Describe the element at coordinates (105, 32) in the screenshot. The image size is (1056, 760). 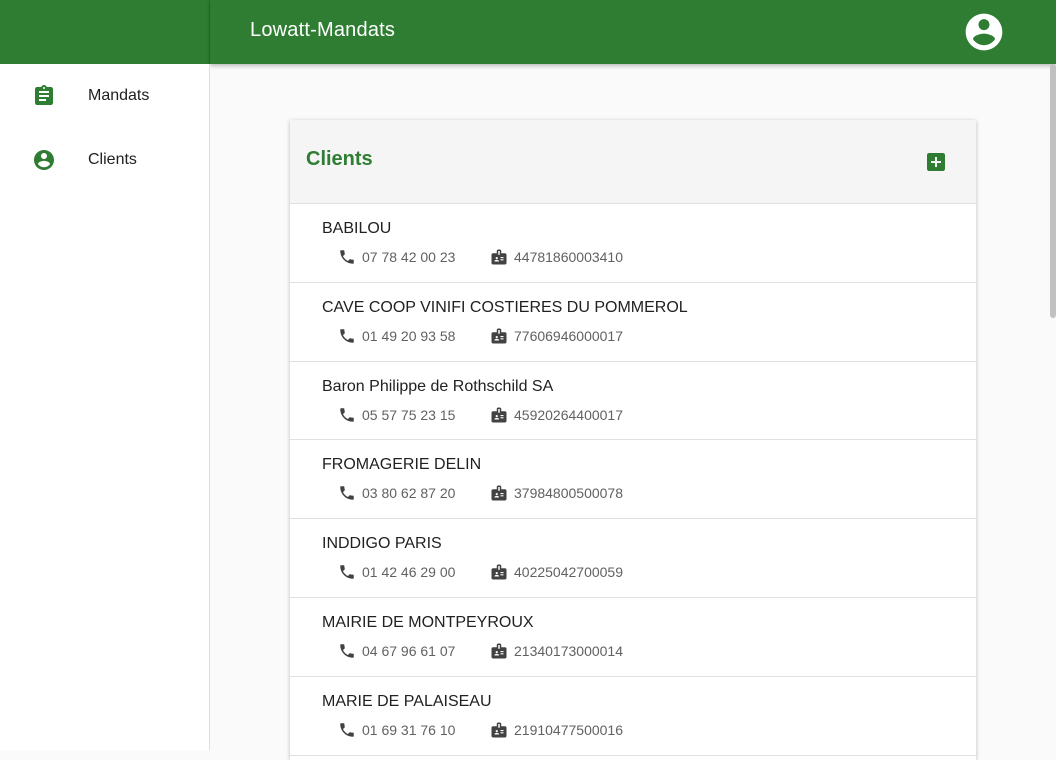
I see `sidebar-header` at that location.